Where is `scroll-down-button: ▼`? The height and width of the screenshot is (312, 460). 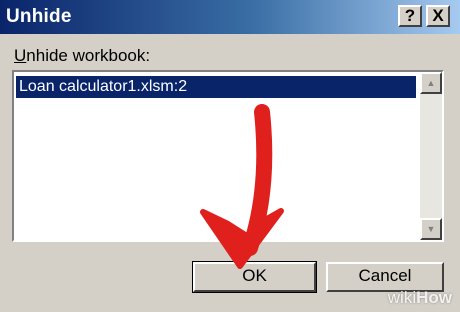 scroll-down-button: ▼ is located at coordinates (431, 229).